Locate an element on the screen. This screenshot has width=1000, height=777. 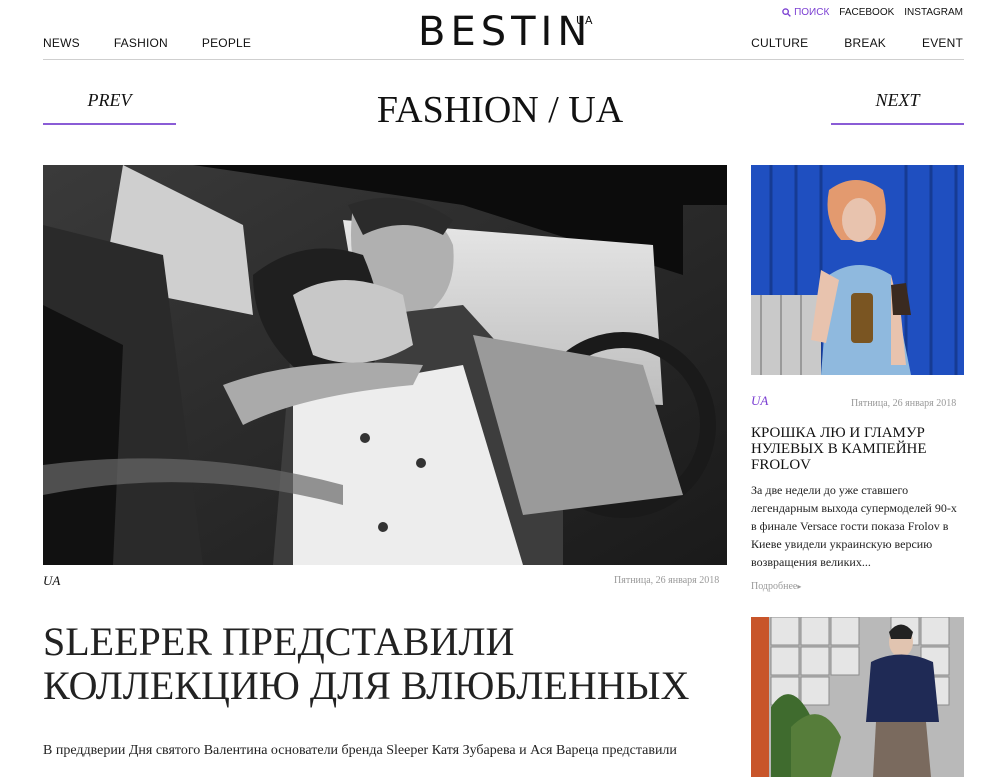
logo-text: BESTIN is located at coordinates (505, 32).